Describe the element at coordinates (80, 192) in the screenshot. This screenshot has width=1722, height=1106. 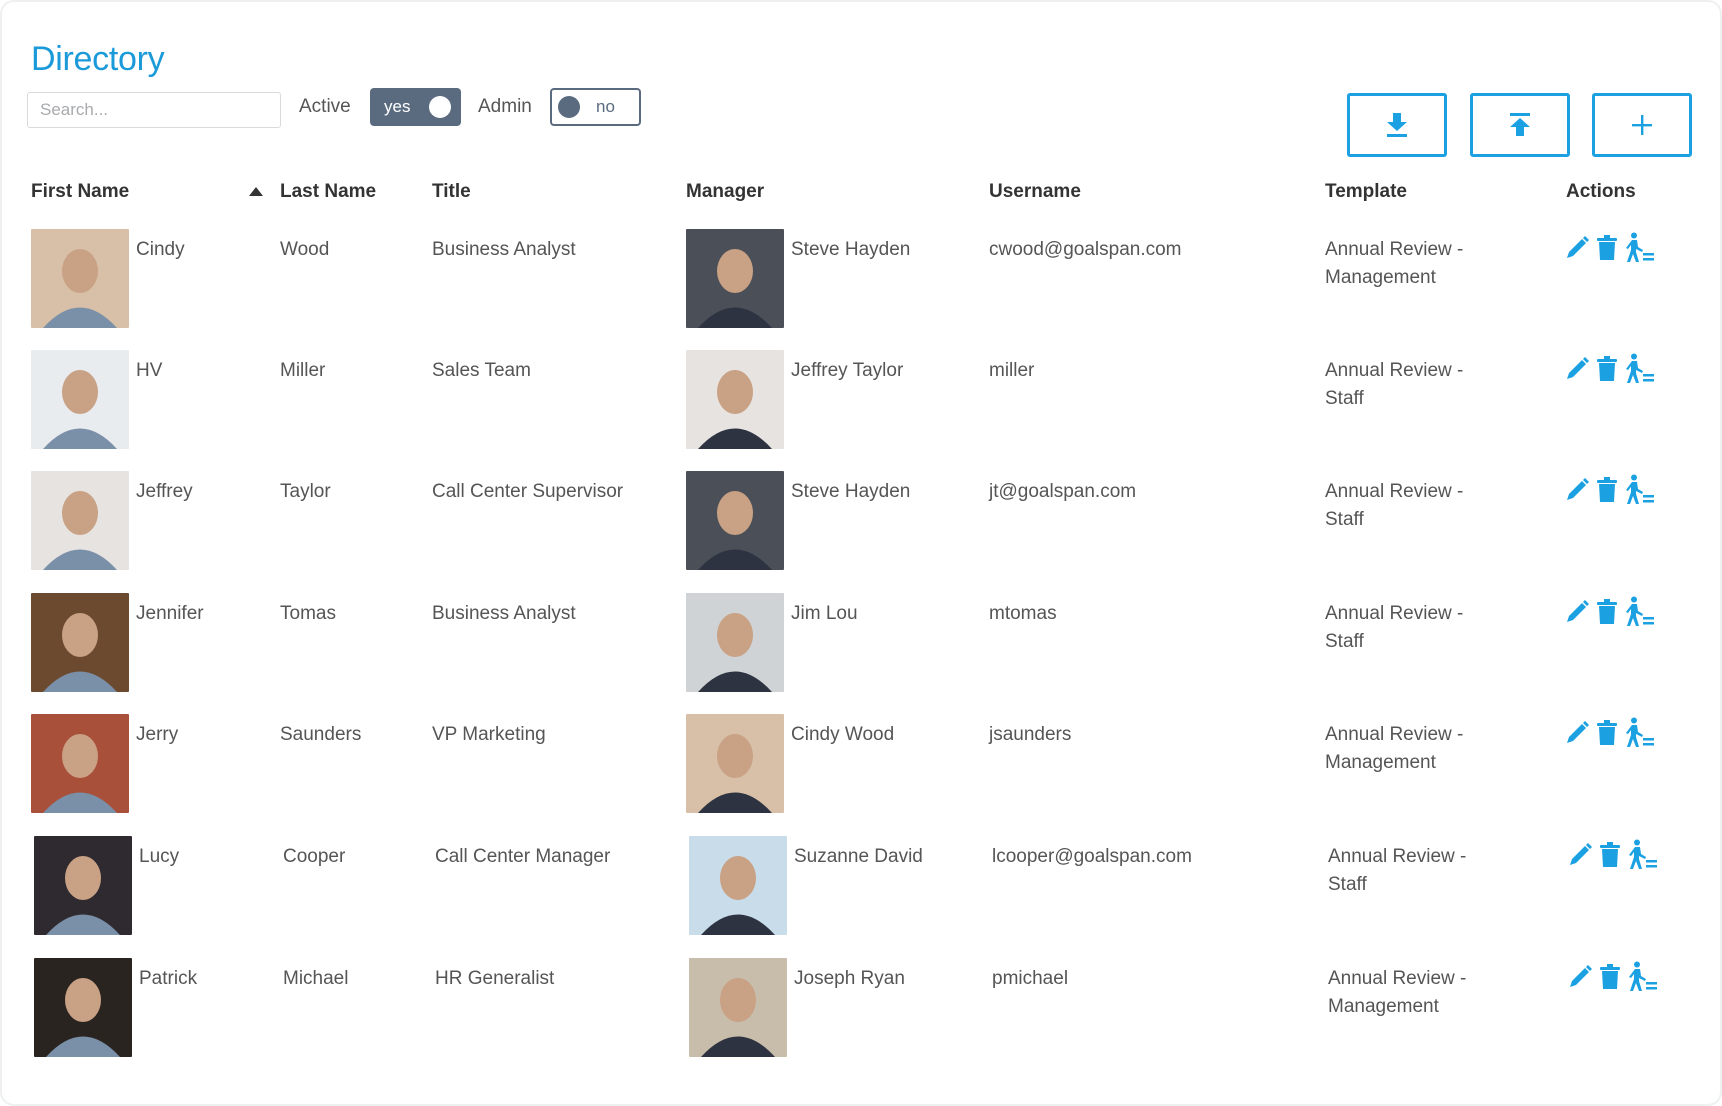
I see `column-header-first-name: First Name` at that location.